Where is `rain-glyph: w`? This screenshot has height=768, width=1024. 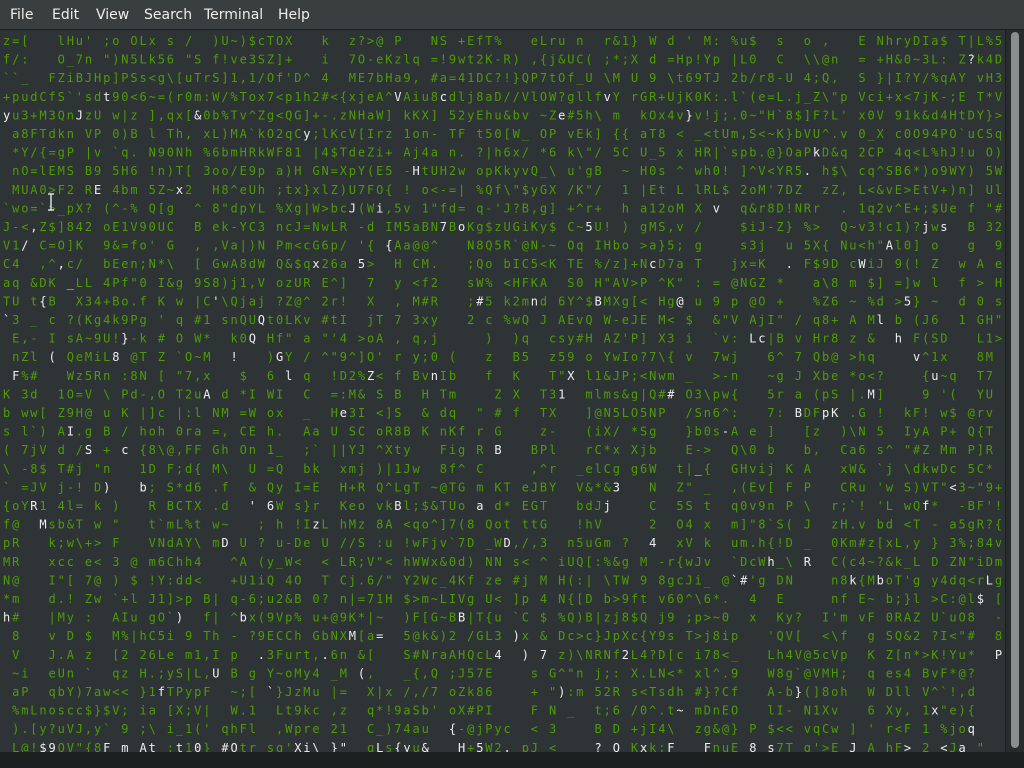 rain-glyph: w is located at coordinates (517, 320).